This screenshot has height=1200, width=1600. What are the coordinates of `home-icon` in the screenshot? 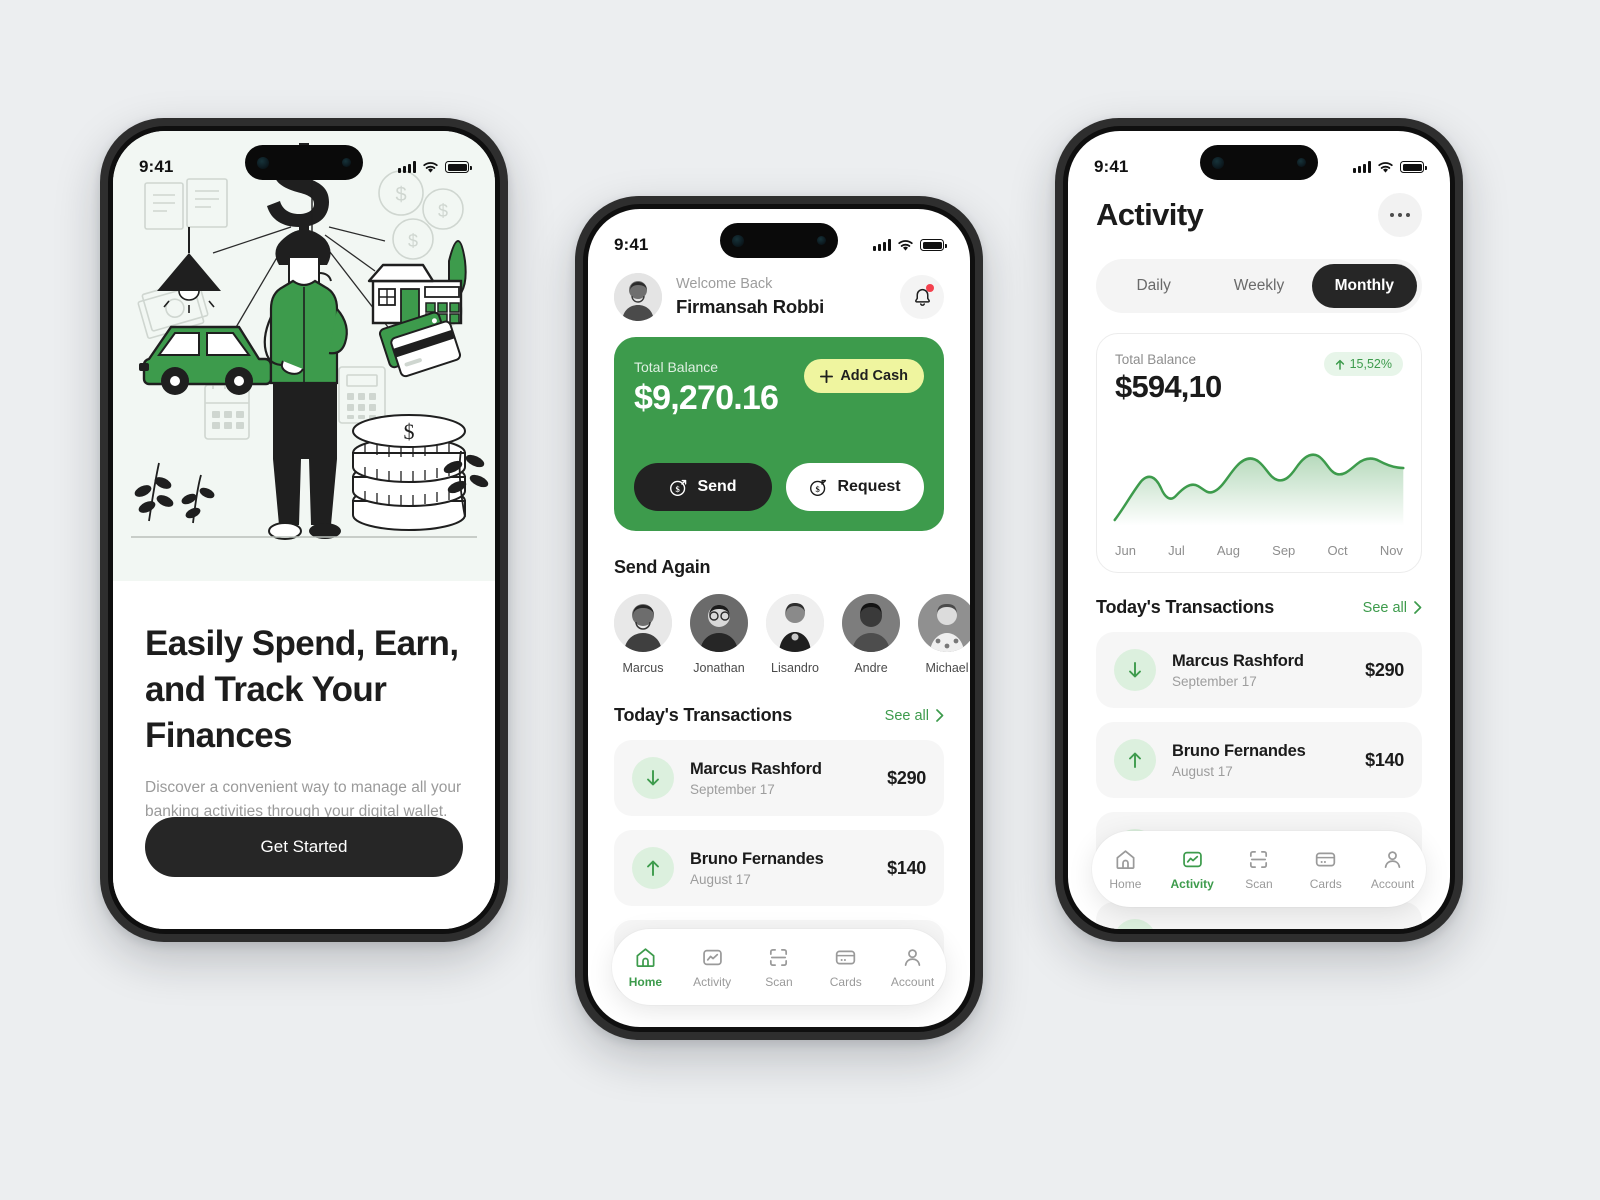 It's located at (1125, 859).